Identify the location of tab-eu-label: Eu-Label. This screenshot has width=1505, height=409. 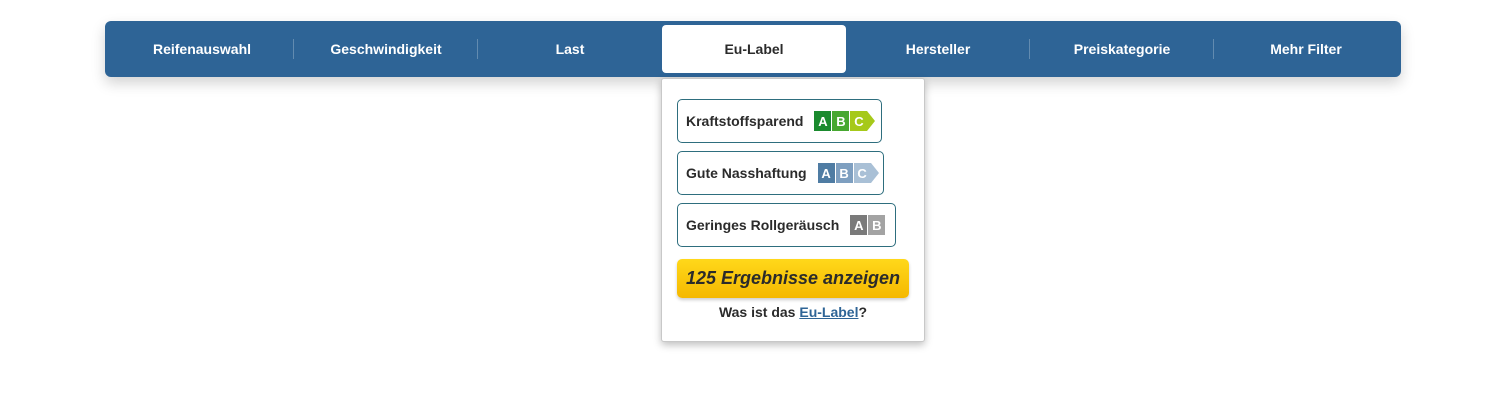
(754, 49).